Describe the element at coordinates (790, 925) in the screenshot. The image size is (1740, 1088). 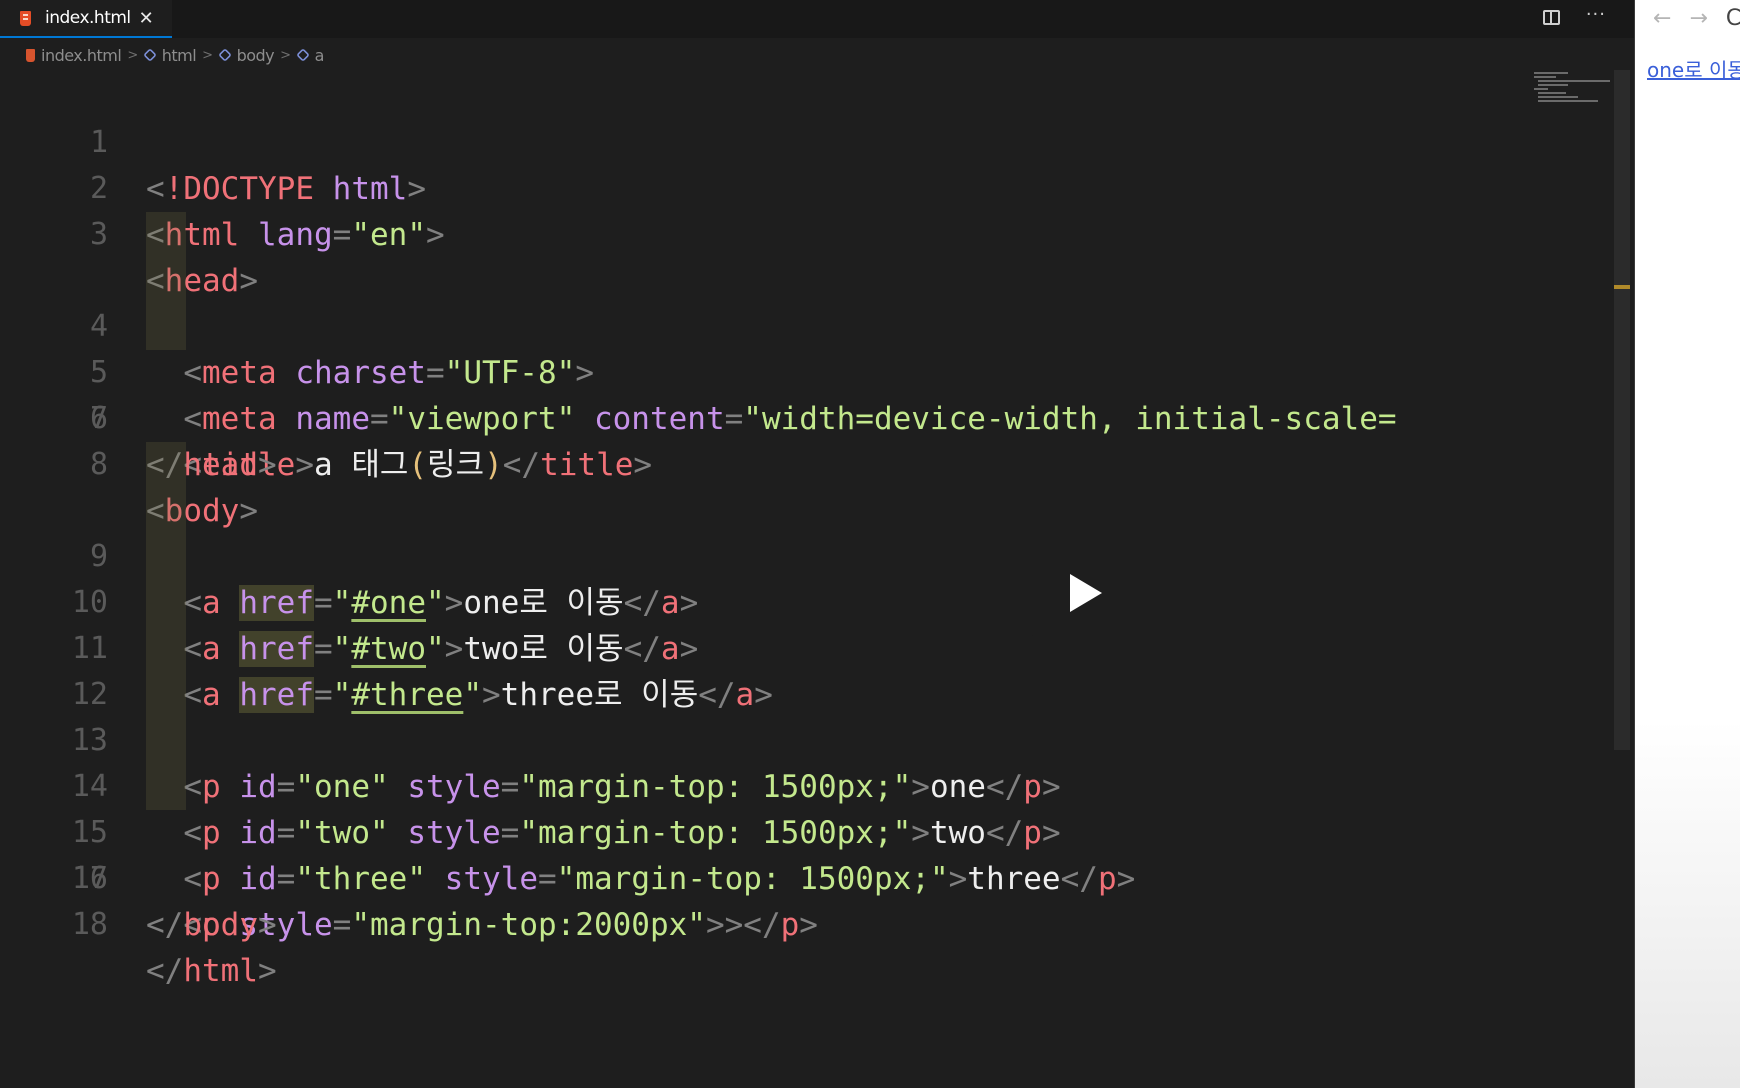
I see `tok: p` at that location.